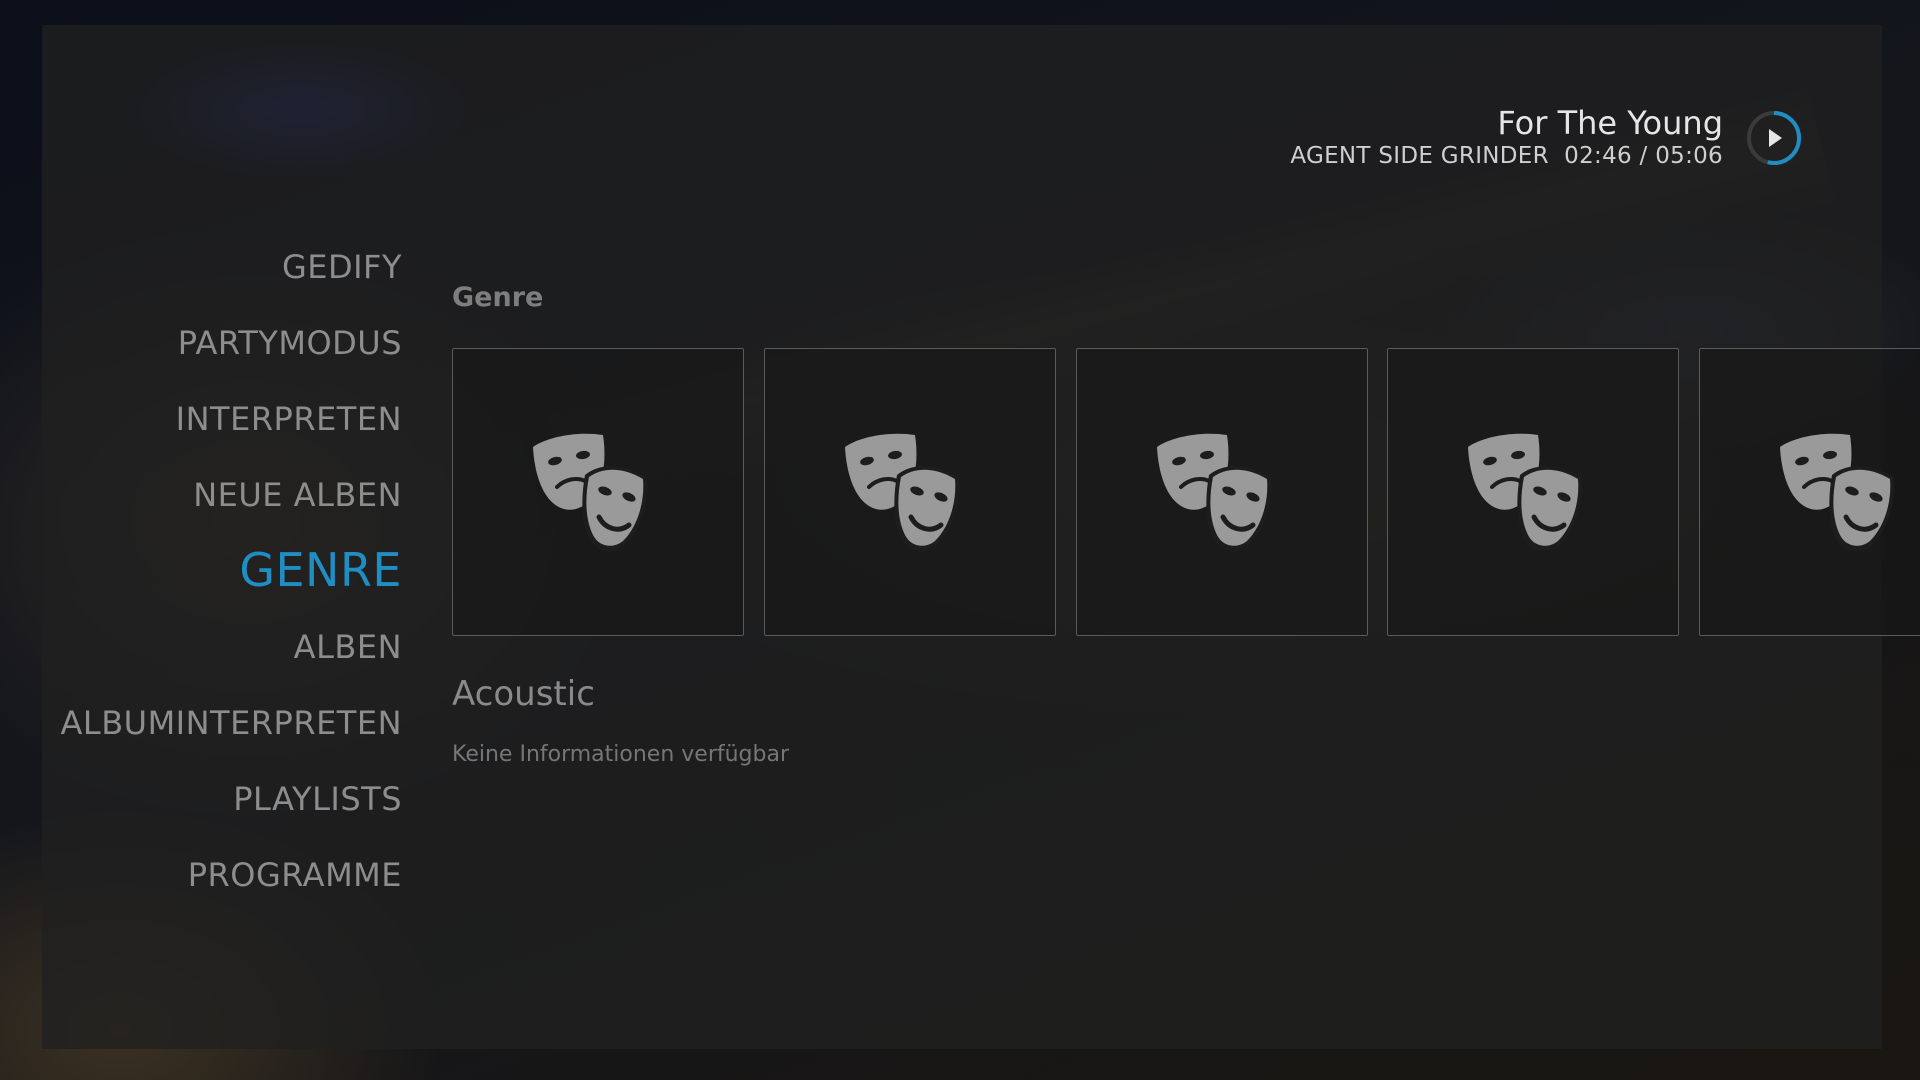  Describe the element at coordinates (1419, 156) in the screenshot. I see `now-playing-artist: AGENT SIDE GRINDER` at that location.